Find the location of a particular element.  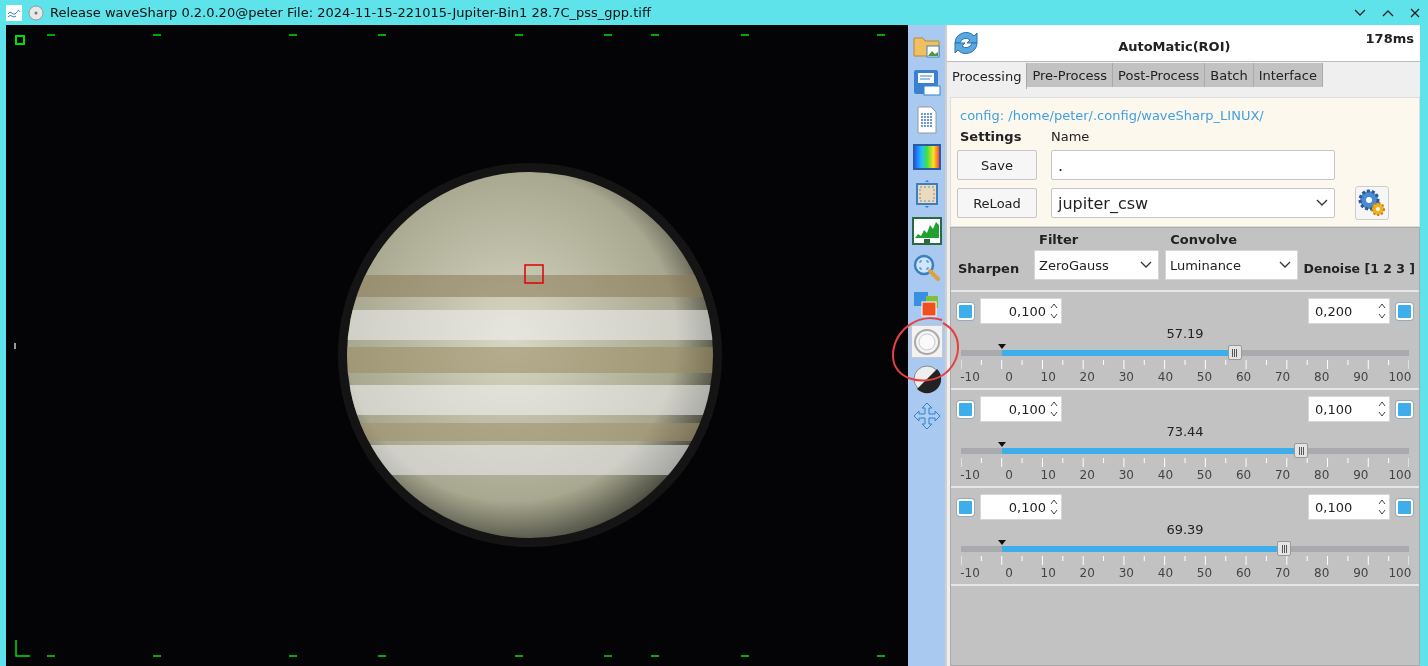

filter-dropdown: ZeroGauss is located at coordinates (1096, 265).